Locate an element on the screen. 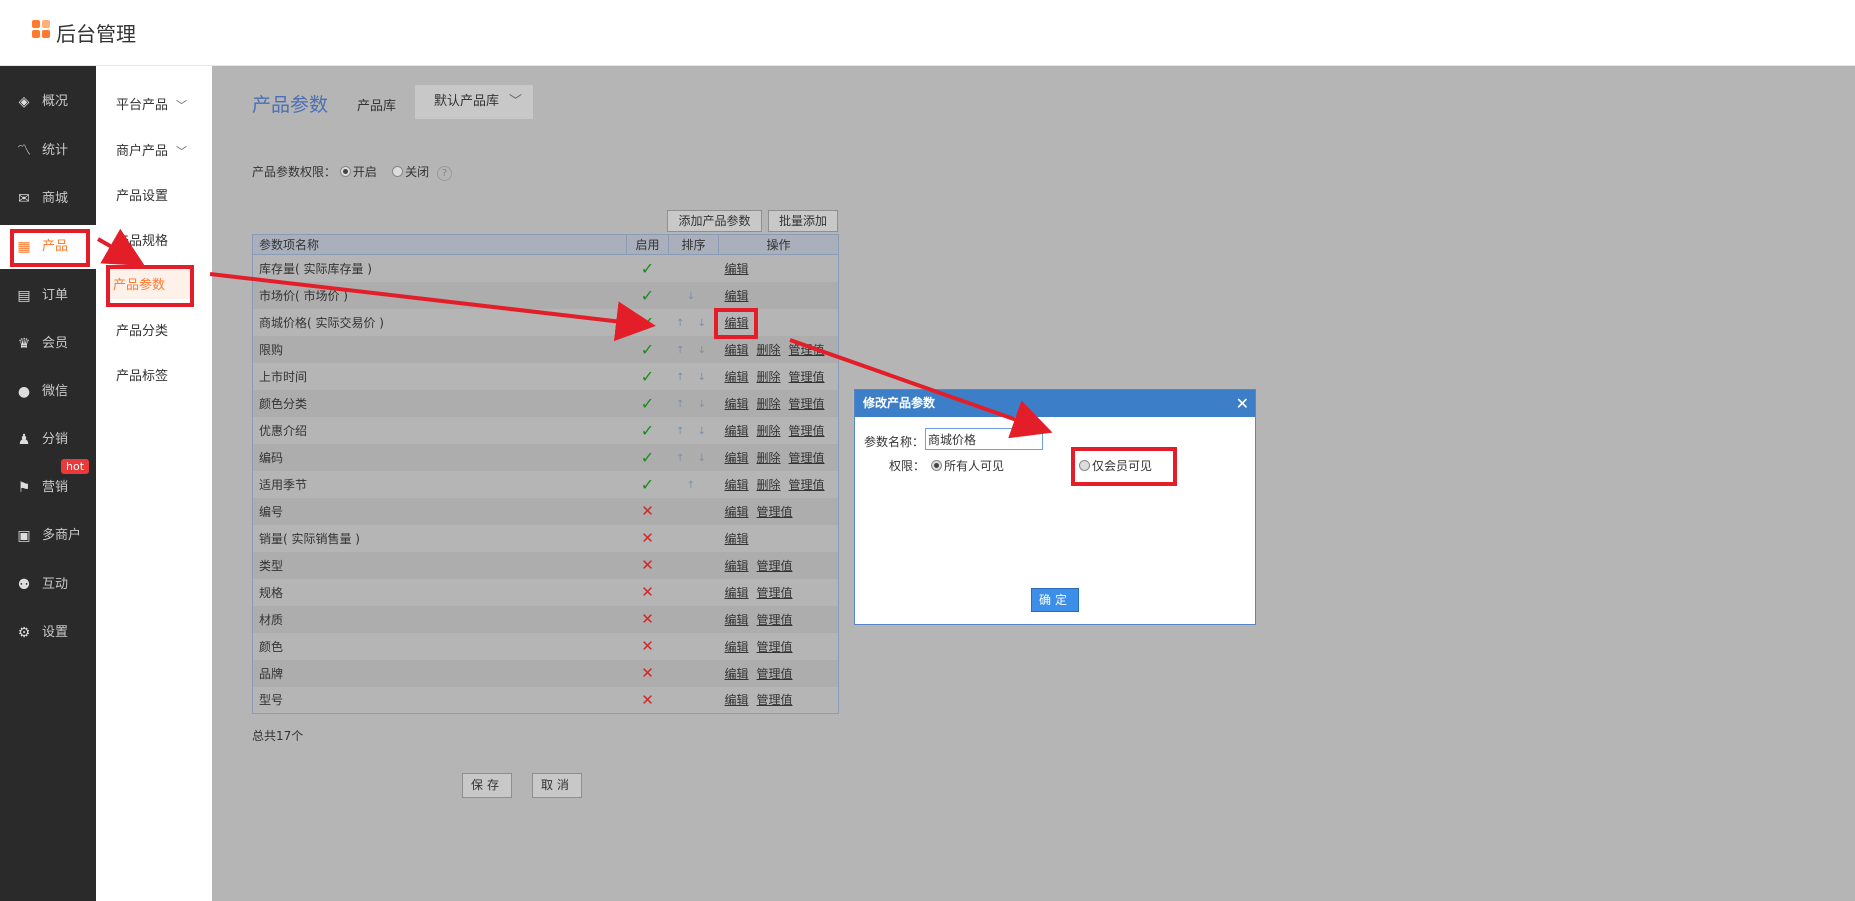 This screenshot has width=1855, height=901. sort-arrows-icon: ↑ is located at coordinates (693, 485).